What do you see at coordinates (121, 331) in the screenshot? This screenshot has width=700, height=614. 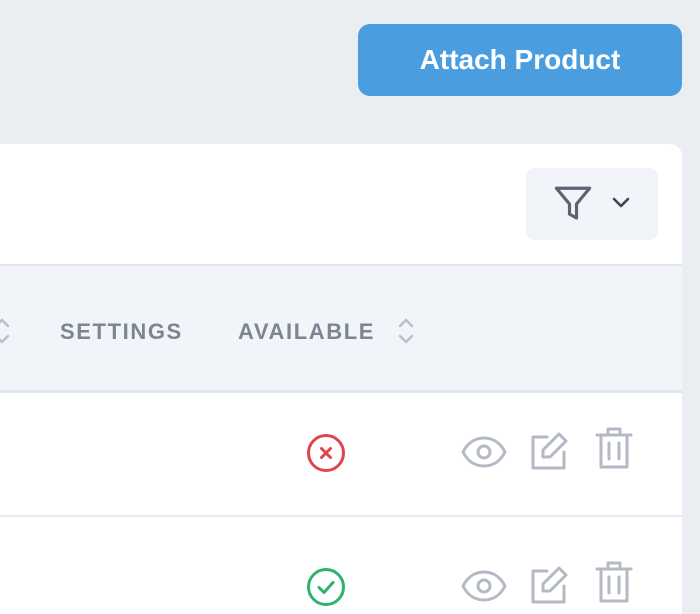 I see `column-header-settings: SETTINGS` at bounding box center [121, 331].